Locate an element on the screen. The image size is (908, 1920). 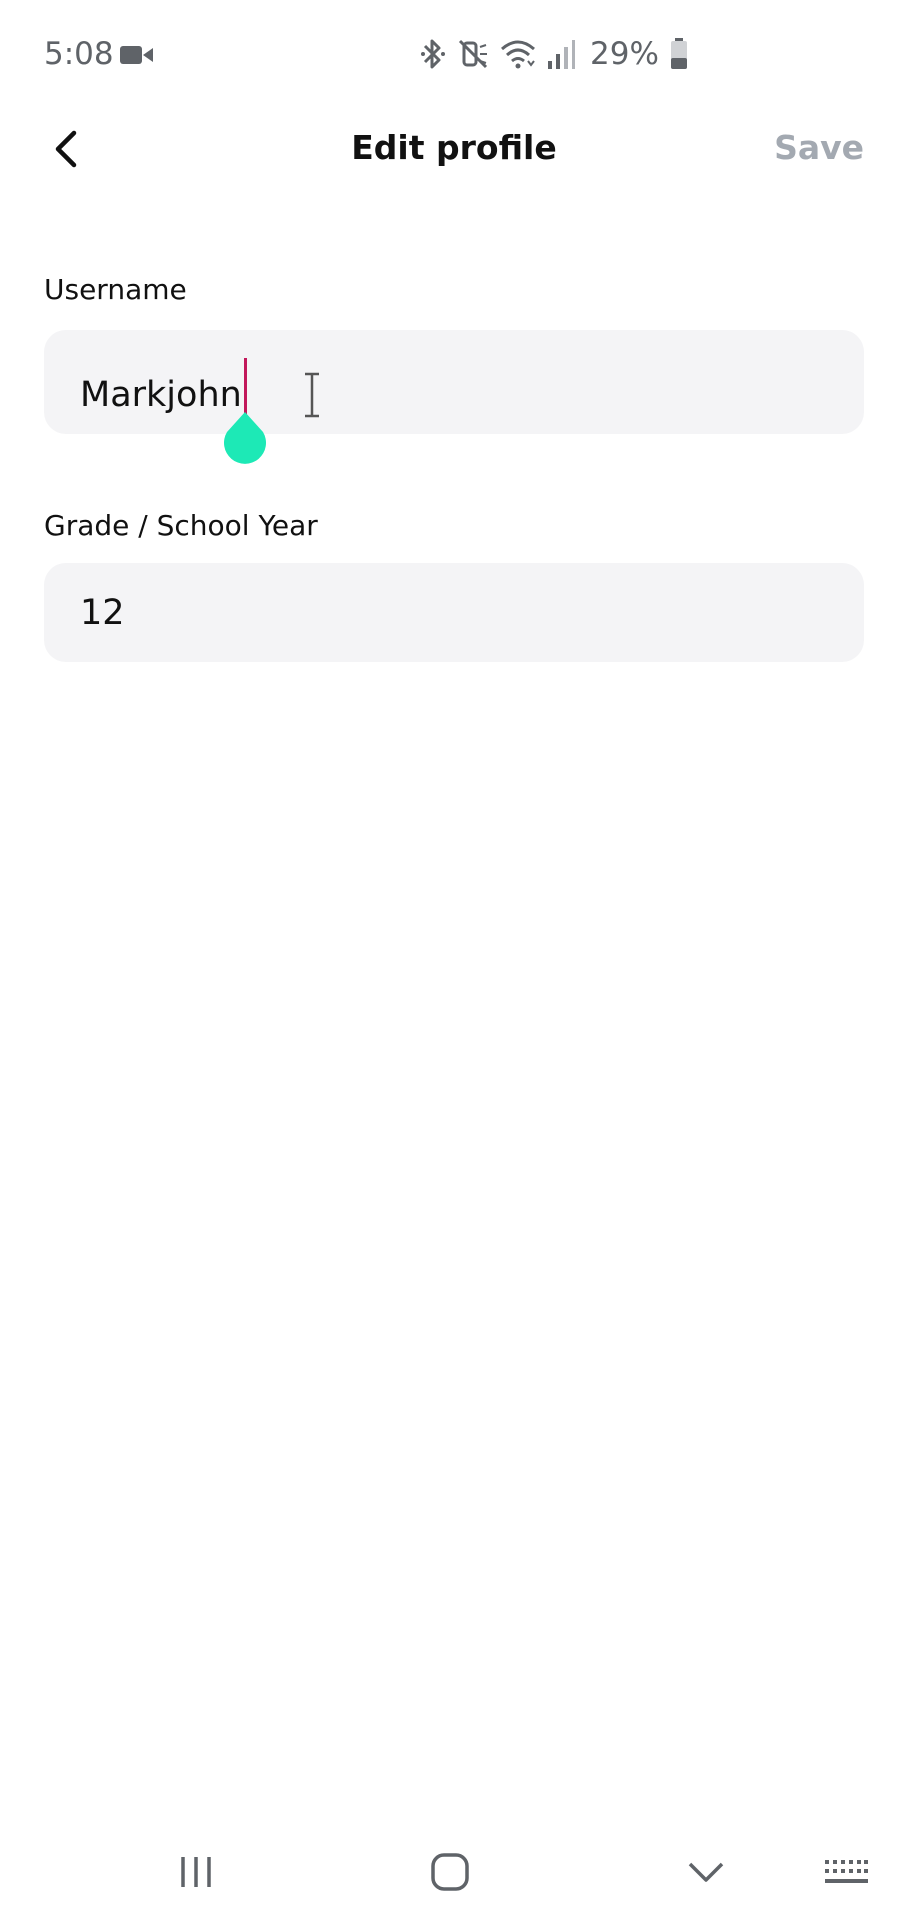
recents-icon is located at coordinates (196, 1872).